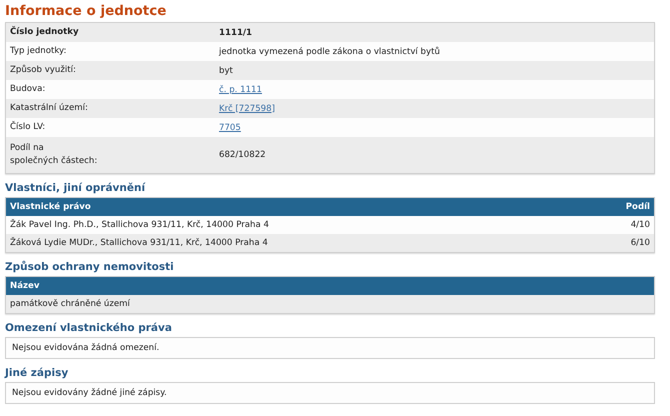 The width and height of the screenshot is (670, 416). What do you see at coordinates (89, 328) in the screenshot?
I see `section-heading: Omezení vlastnického práva` at bounding box center [89, 328].